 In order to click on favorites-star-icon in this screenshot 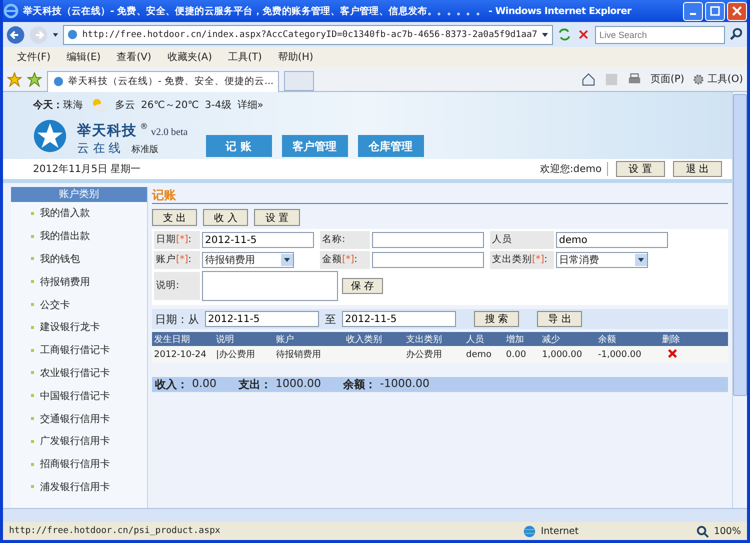, I will do `click(14, 79)`.